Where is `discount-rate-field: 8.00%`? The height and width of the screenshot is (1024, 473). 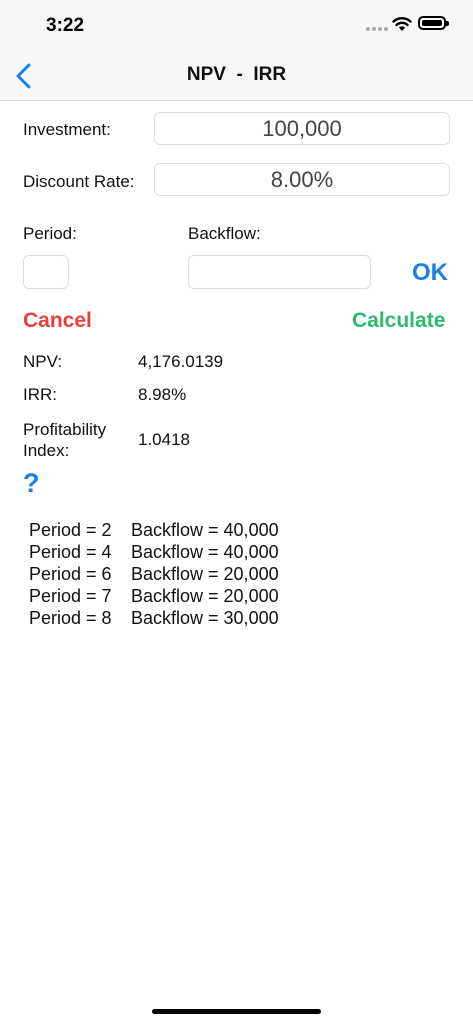 discount-rate-field: 8.00% is located at coordinates (302, 179).